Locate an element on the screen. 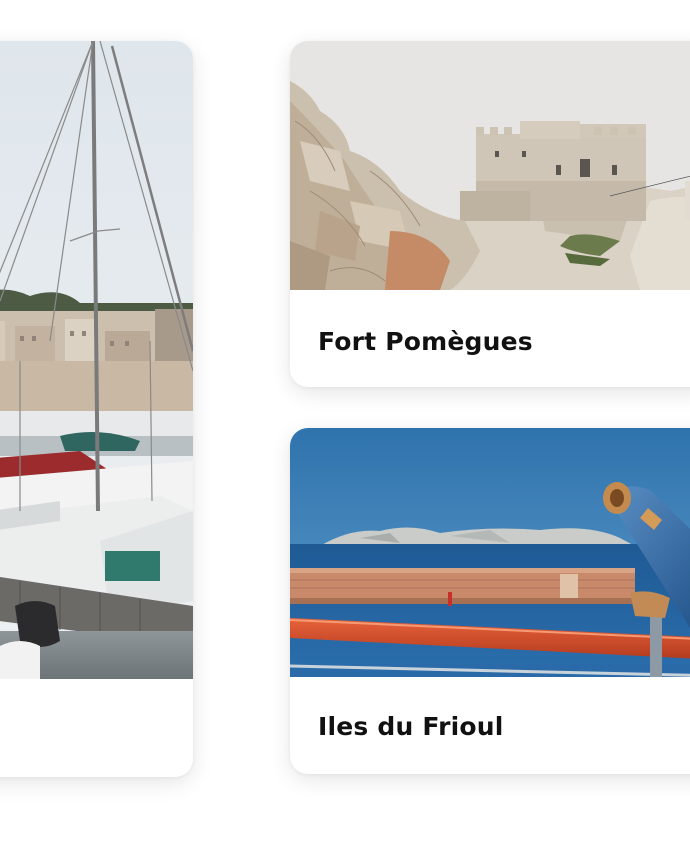 The image size is (690, 848). card-title: Iles du Frioul is located at coordinates (411, 726).